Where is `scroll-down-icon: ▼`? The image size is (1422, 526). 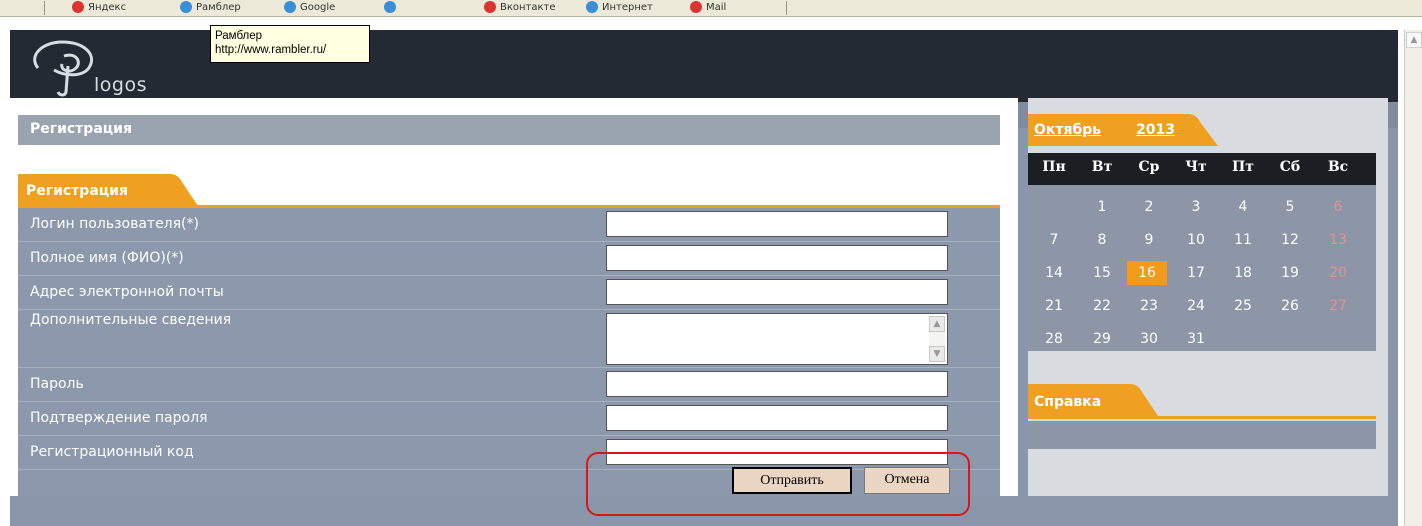
scroll-down-icon: ▼ is located at coordinates (937, 354).